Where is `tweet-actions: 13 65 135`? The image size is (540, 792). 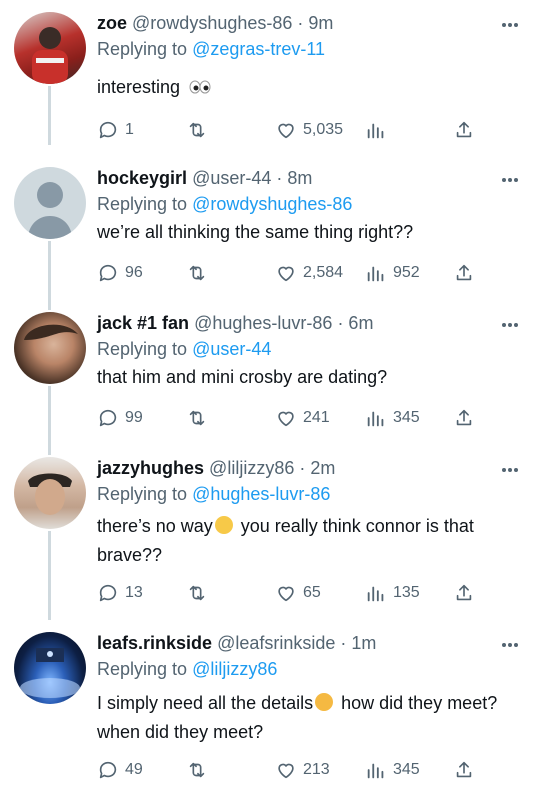 tweet-actions: 13 65 135 is located at coordinates (307, 593).